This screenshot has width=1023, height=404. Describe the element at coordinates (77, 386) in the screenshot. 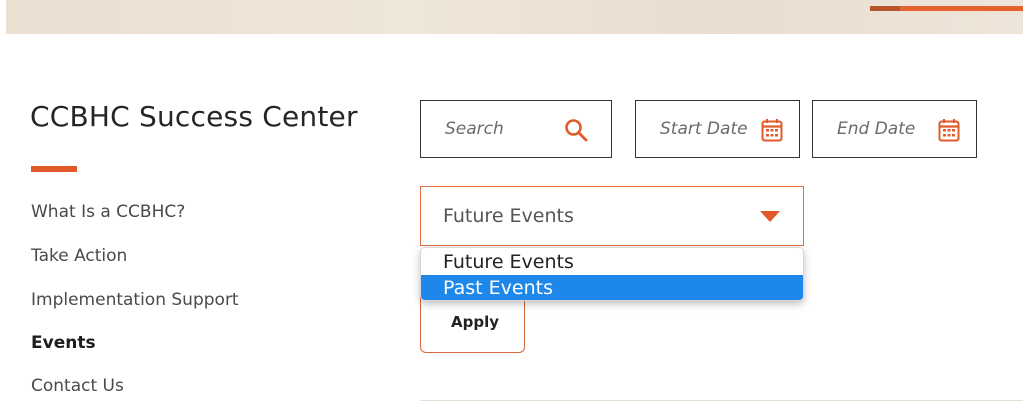

I see `sidebar-item-contact-us: Contact Us` at that location.